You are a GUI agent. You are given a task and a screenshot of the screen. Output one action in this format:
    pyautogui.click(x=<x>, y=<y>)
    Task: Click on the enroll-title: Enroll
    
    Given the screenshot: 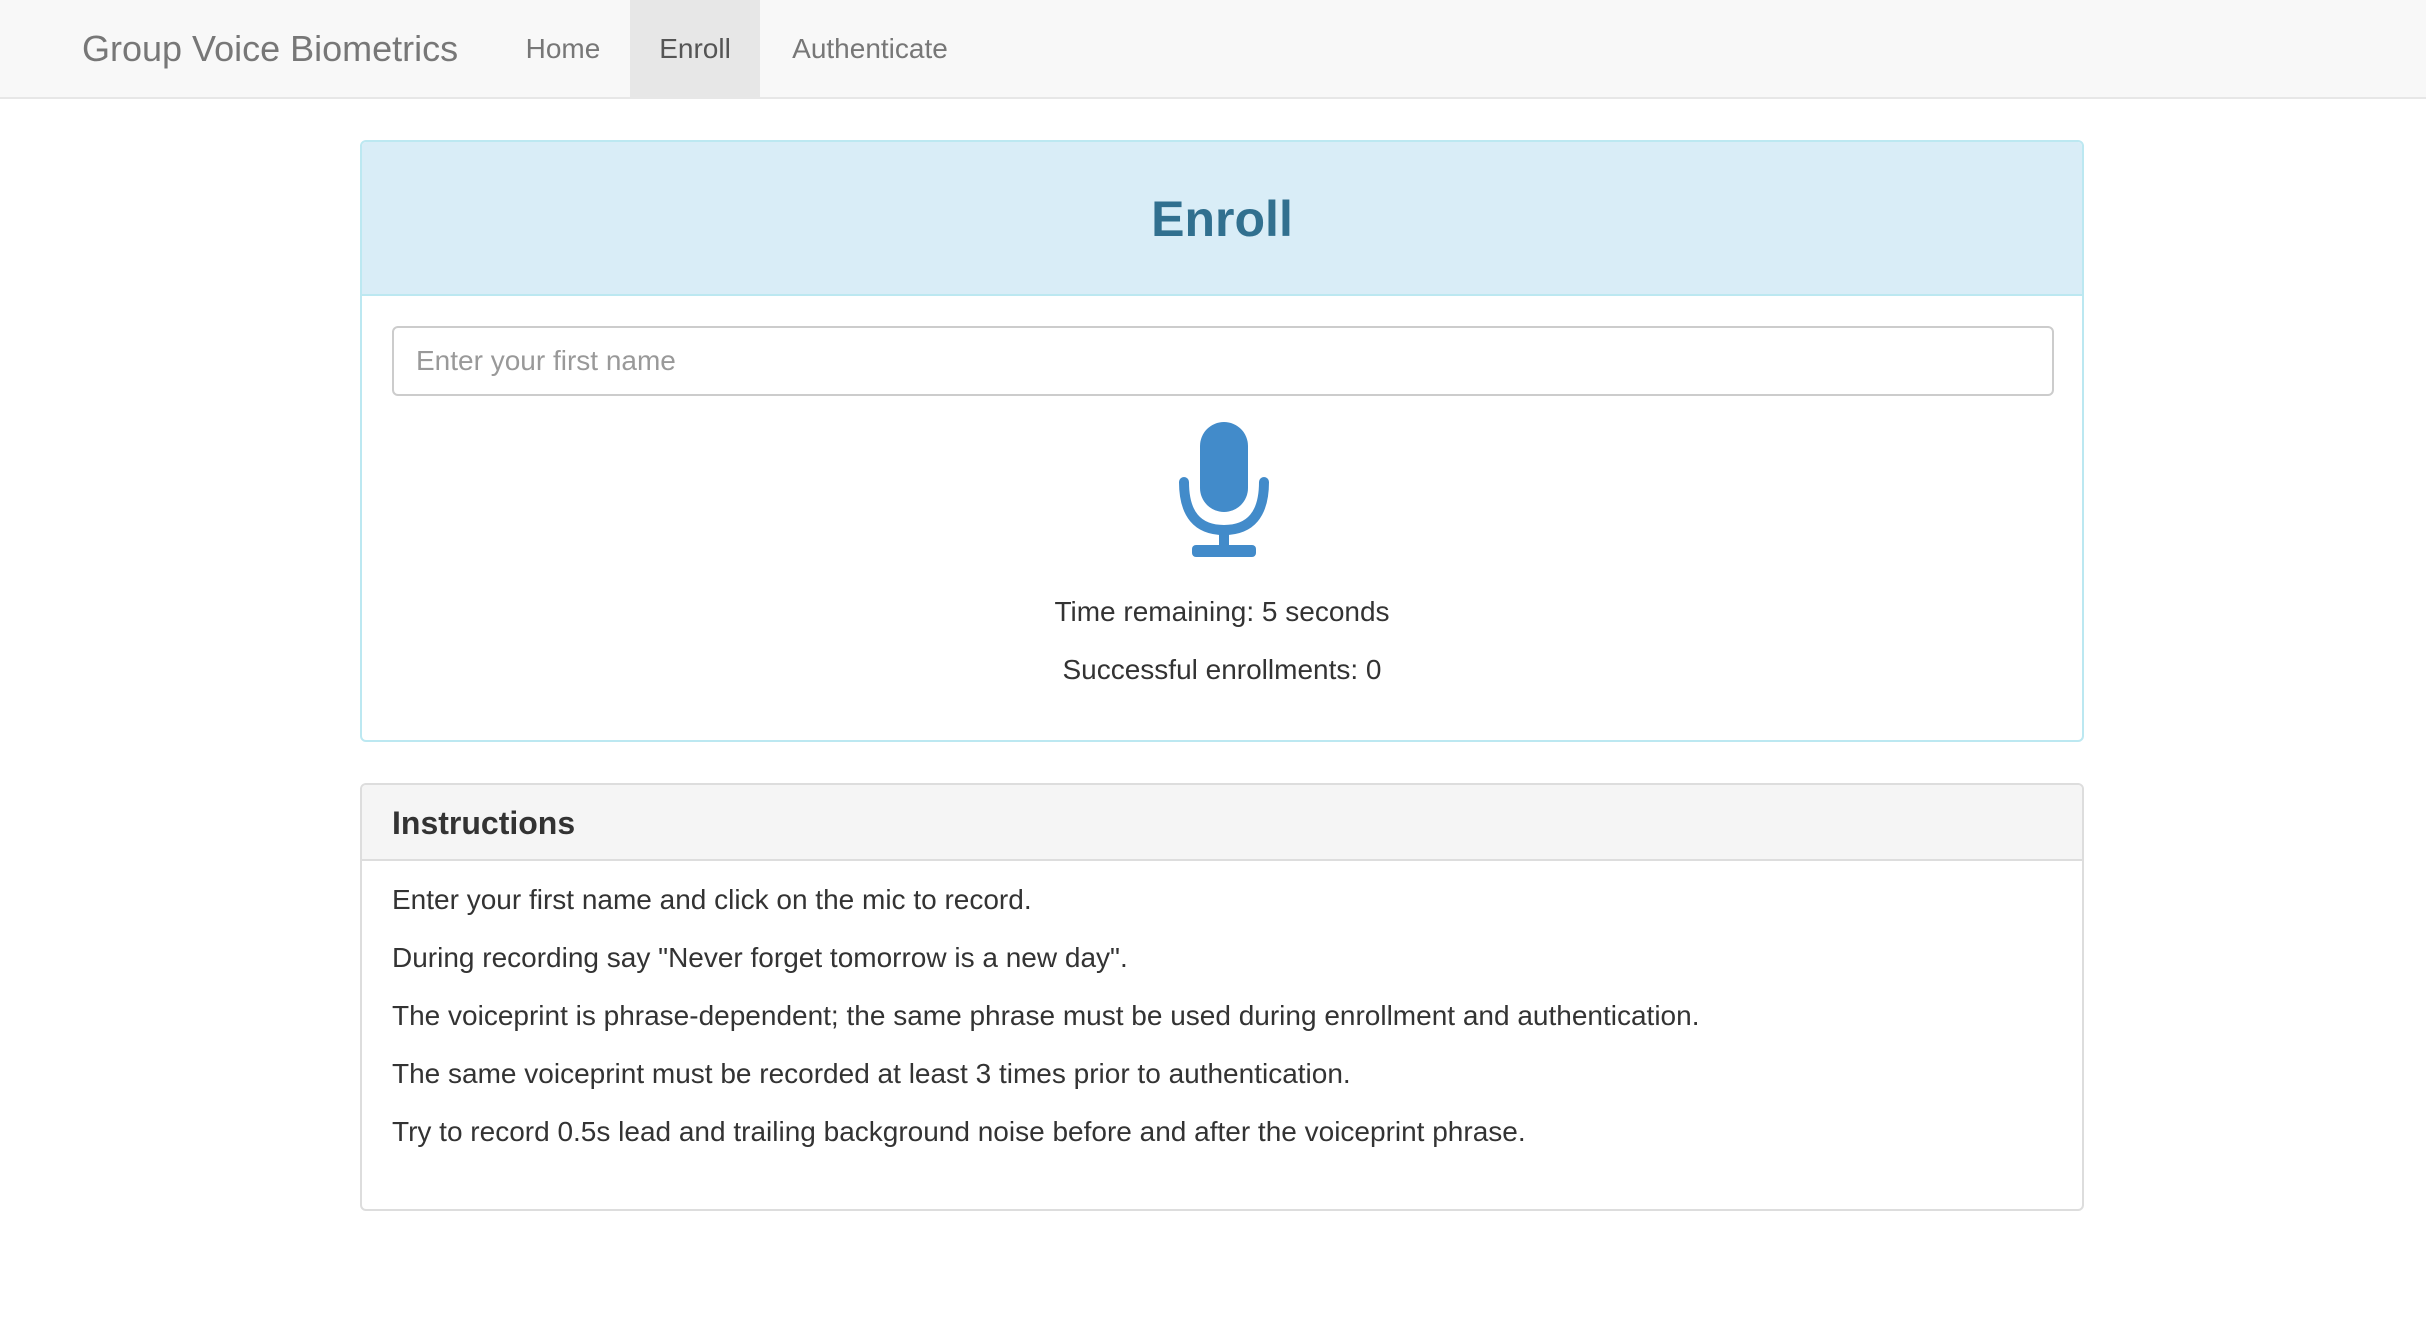 What is the action you would take?
    pyautogui.click(x=1222, y=219)
    